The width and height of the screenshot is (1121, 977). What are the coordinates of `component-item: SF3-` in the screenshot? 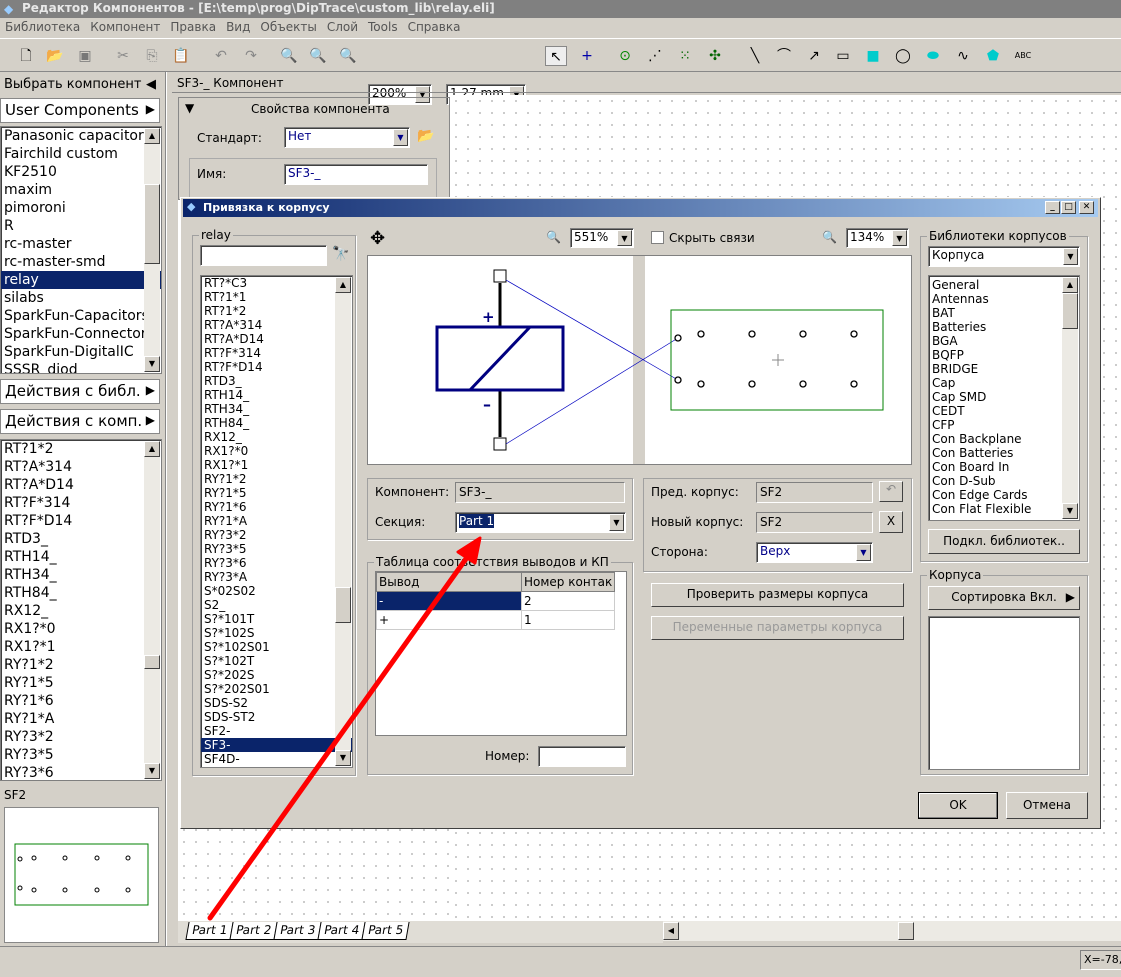 It's located at (276, 745).